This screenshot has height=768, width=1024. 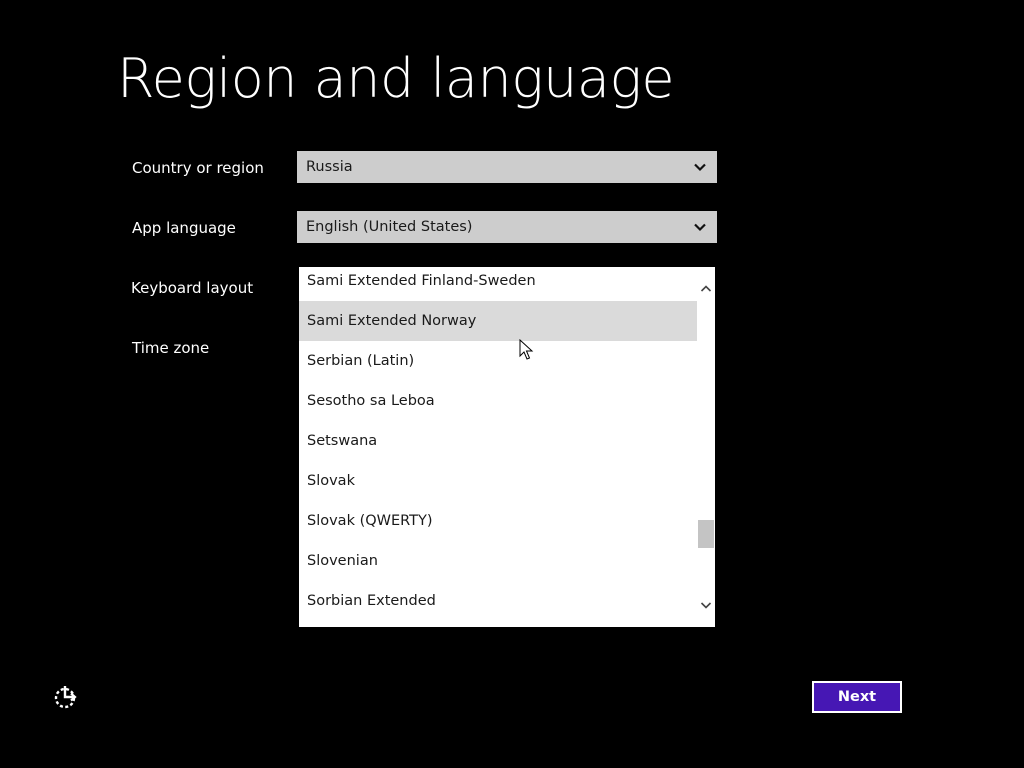 What do you see at coordinates (706, 289) in the screenshot?
I see `scroll-up-icon` at bounding box center [706, 289].